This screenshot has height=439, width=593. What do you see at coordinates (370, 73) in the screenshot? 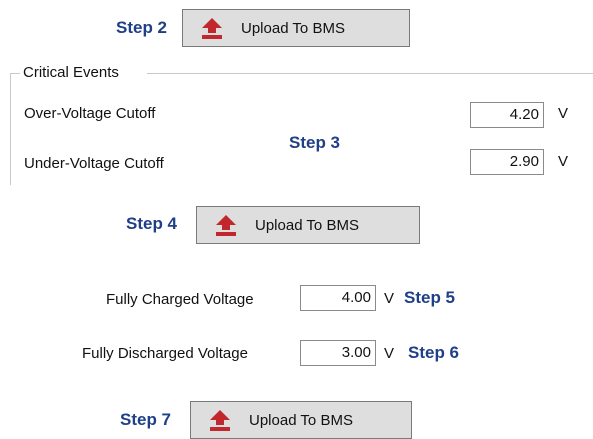
I see `group-border-top-right` at bounding box center [370, 73].